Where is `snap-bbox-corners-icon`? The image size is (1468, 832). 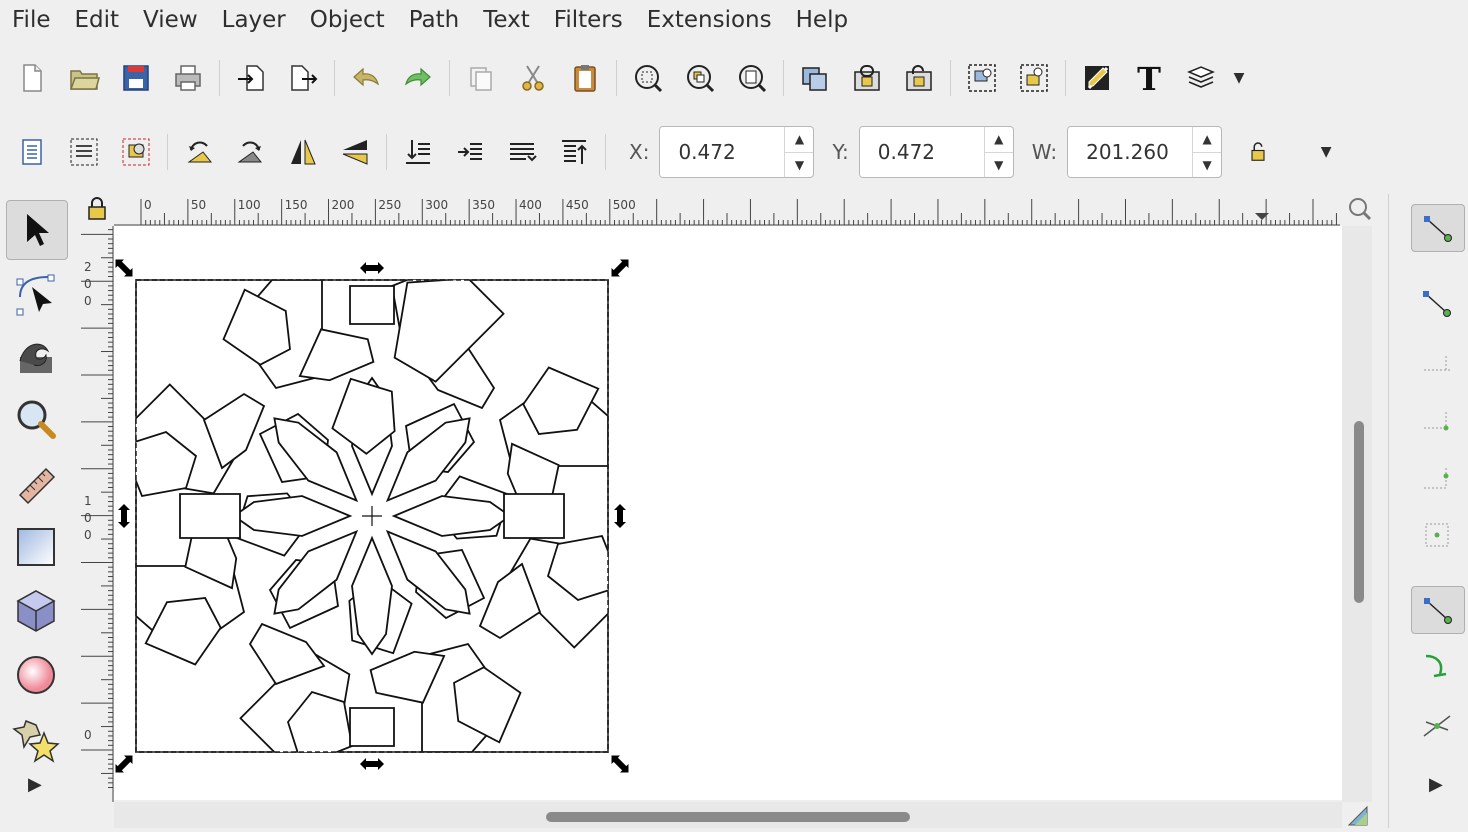 snap-bbox-corners-icon is located at coordinates (1437, 419).